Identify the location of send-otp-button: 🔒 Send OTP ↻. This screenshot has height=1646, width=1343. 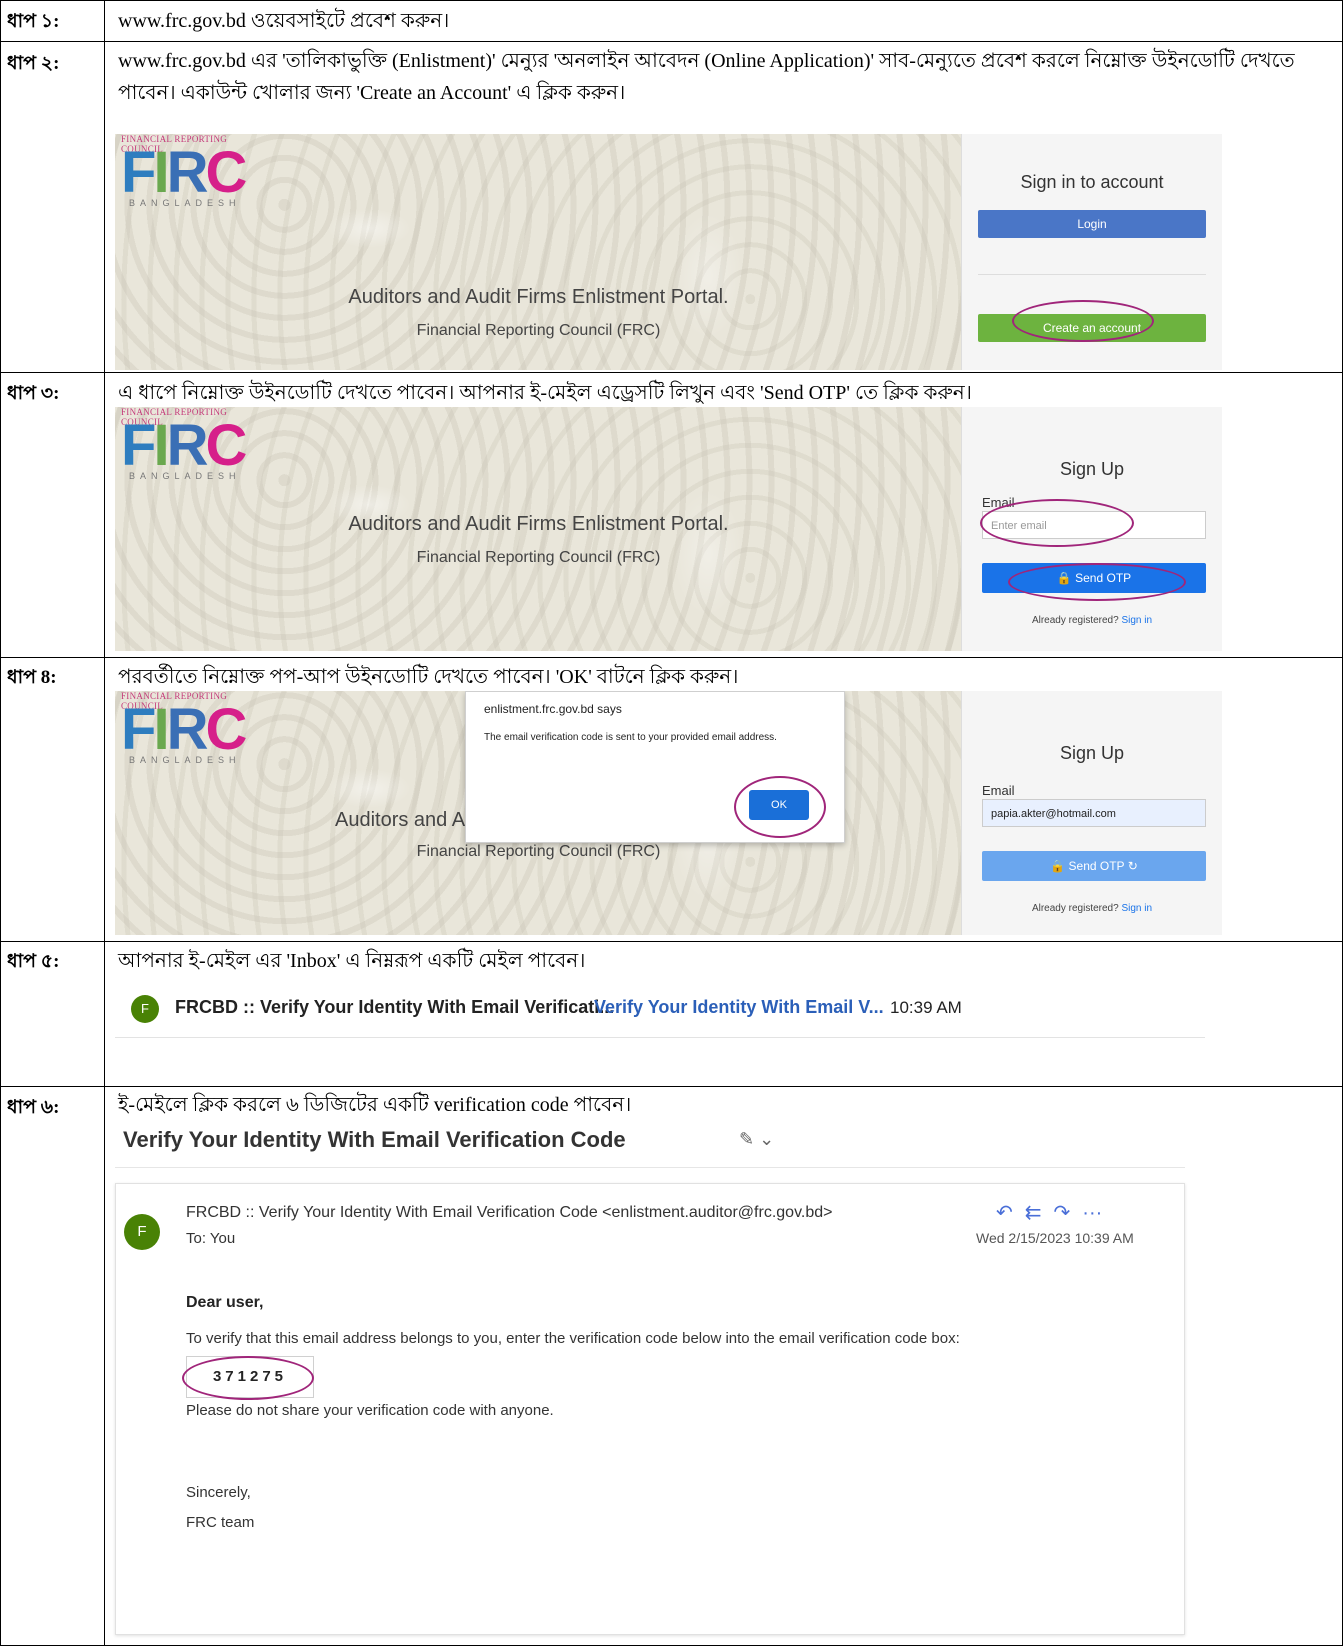
(1094, 866).